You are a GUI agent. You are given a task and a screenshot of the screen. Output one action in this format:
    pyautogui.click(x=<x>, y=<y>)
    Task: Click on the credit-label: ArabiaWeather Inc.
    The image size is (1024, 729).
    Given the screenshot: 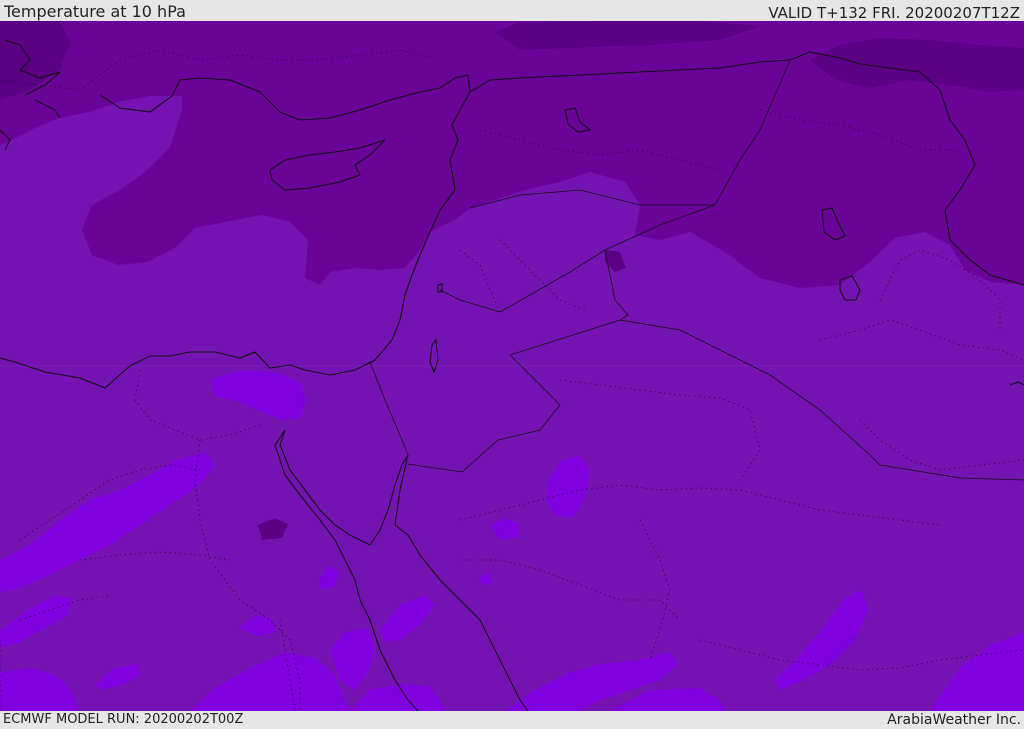 What is the action you would take?
    pyautogui.click(x=954, y=720)
    